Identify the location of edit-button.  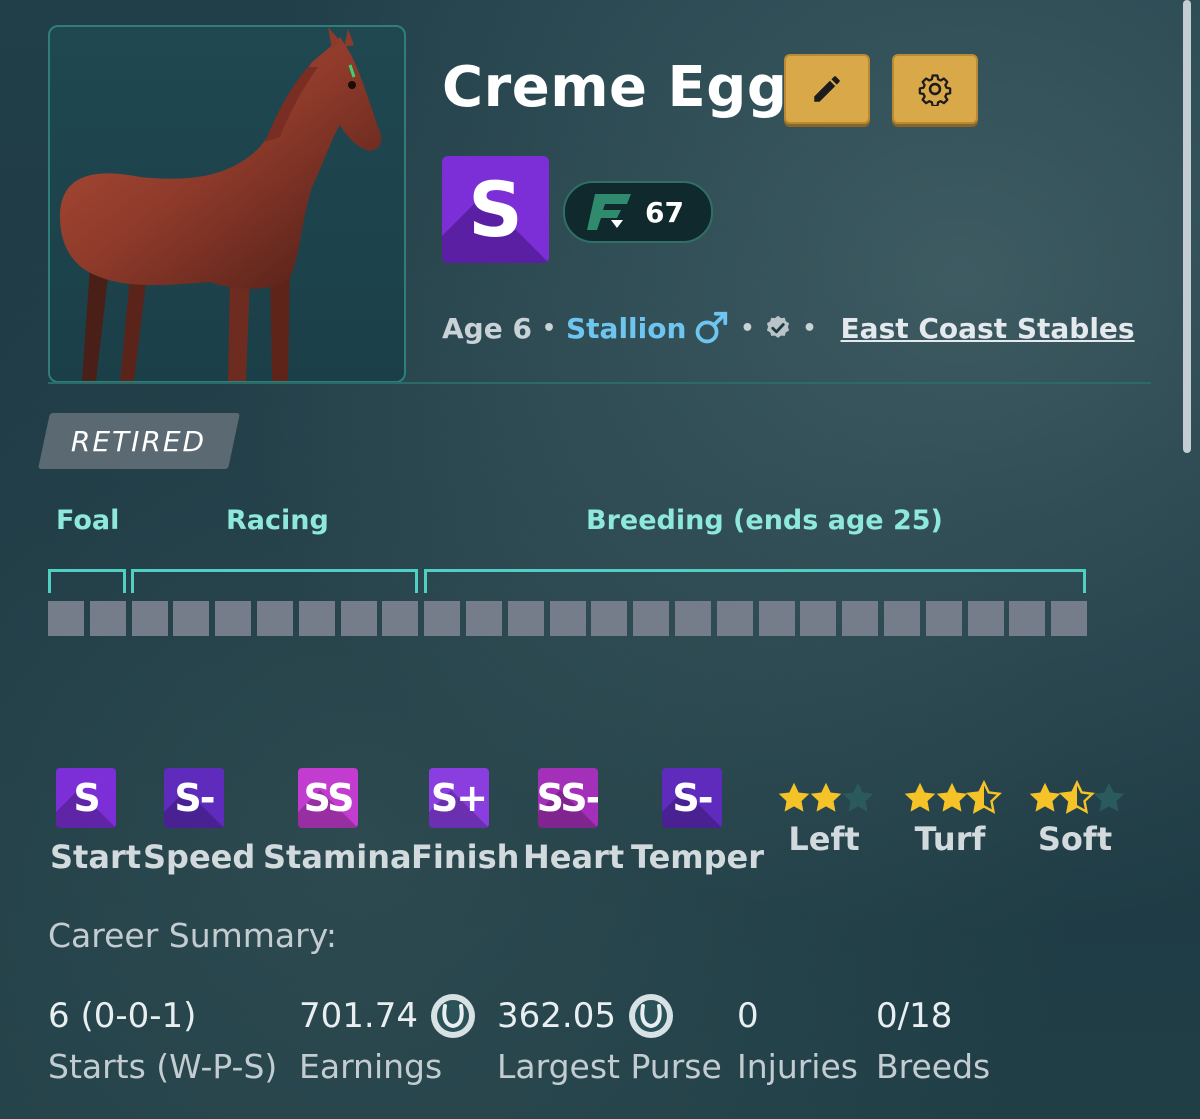
(827, 89).